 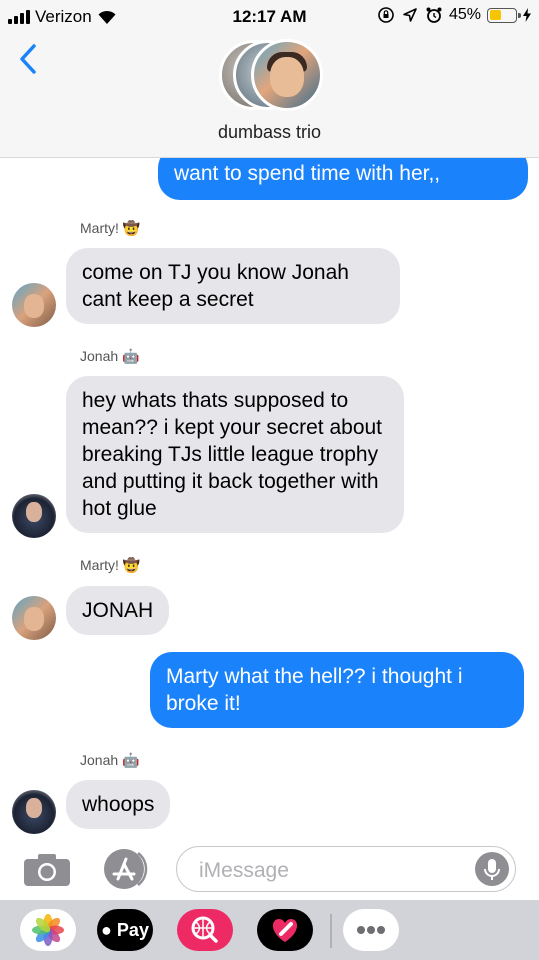 I want to click on rotation-lock-icon, so click(x=386, y=15).